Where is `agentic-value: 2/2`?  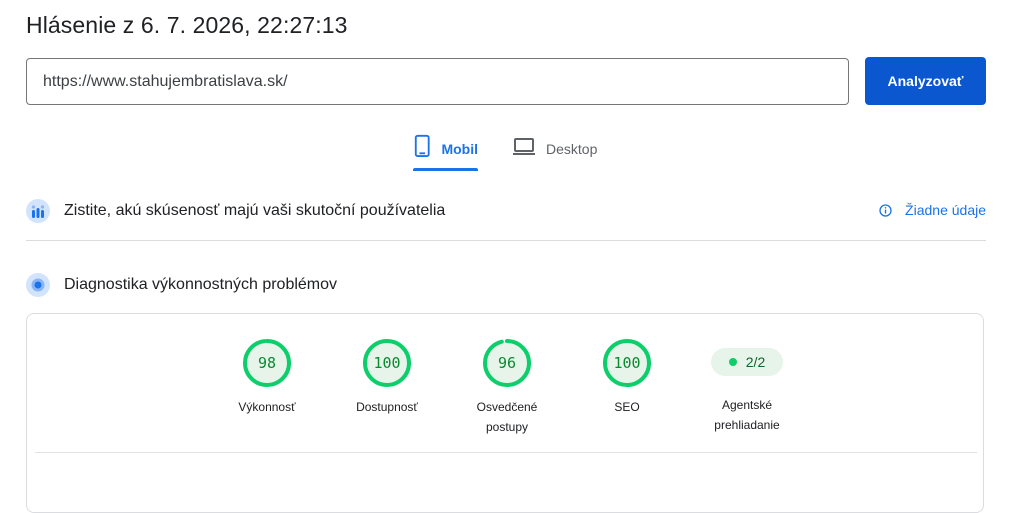 agentic-value: 2/2 is located at coordinates (755, 362).